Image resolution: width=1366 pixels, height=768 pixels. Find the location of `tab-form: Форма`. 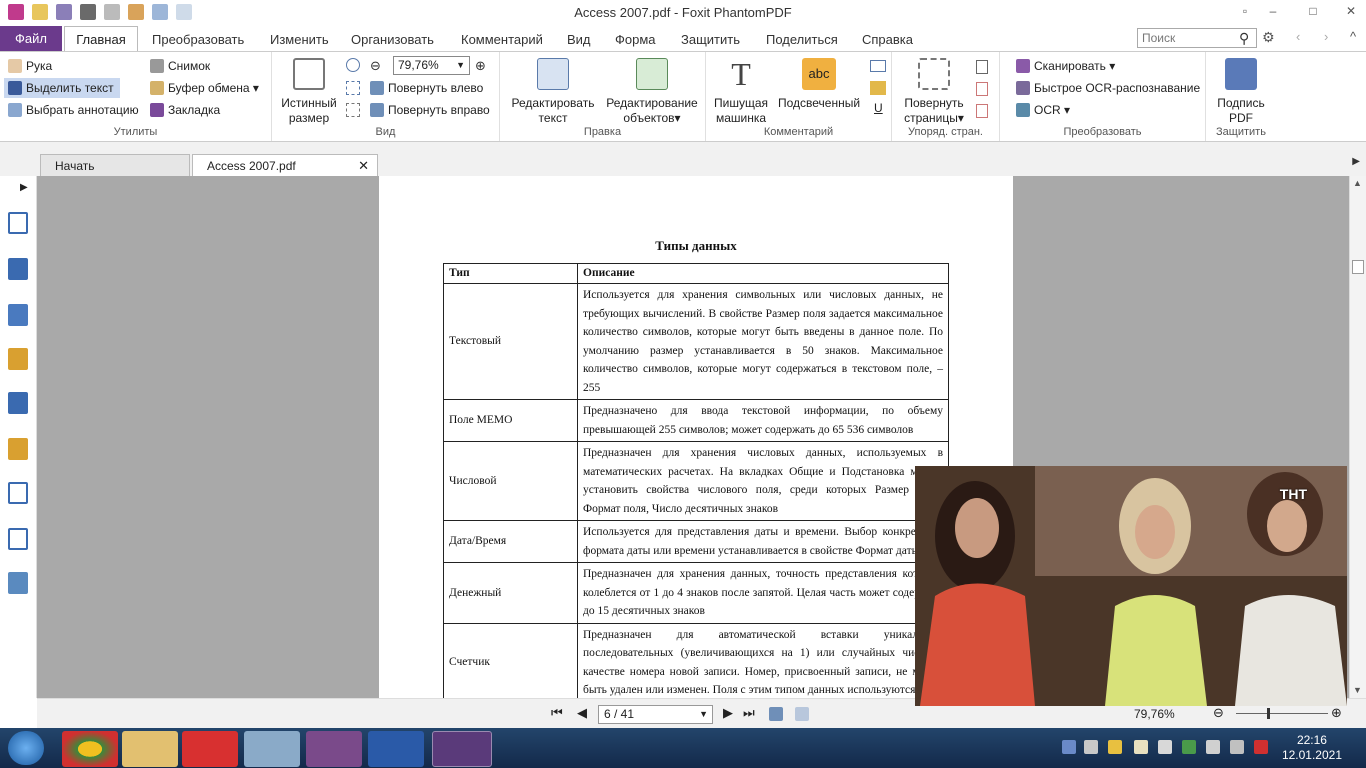

tab-form: Форма is located at coordinates (635, 39).